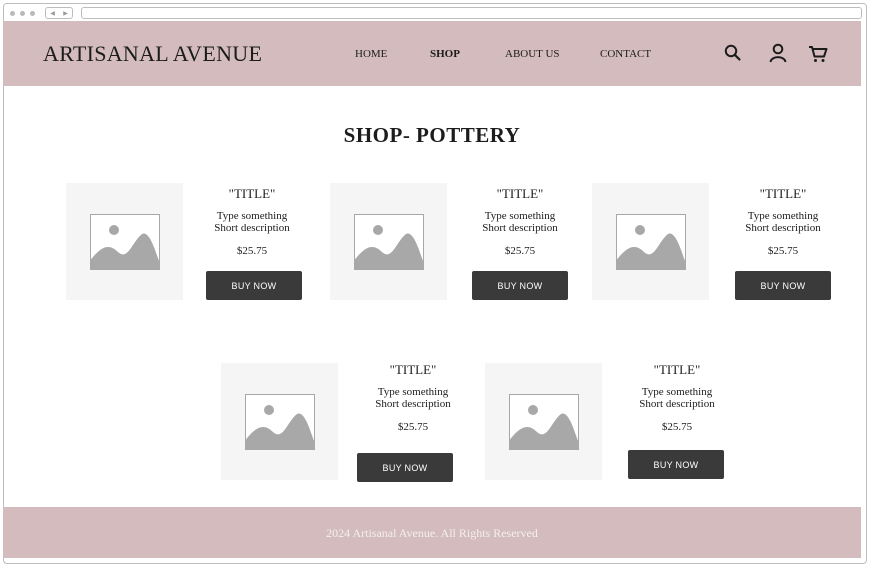 The image size is (870, 567). What do you see at coordinates (432, 135) in the screenshot?
I see `page-title: SHOP- POTTERY` at bounding box center [432, 135].